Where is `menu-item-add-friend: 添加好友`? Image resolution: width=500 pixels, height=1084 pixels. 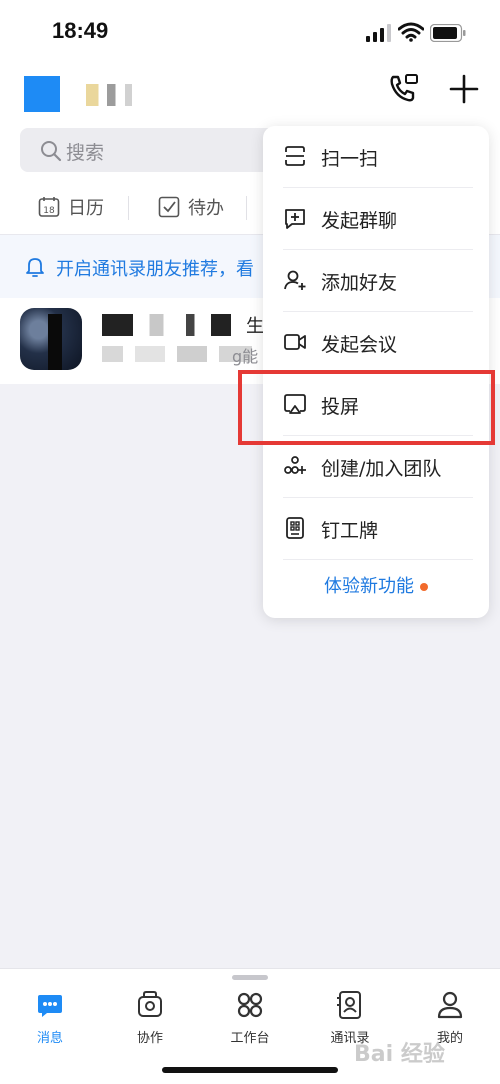
menu-item-add-friend: 添加好友 is located at coordinates (376, 281).